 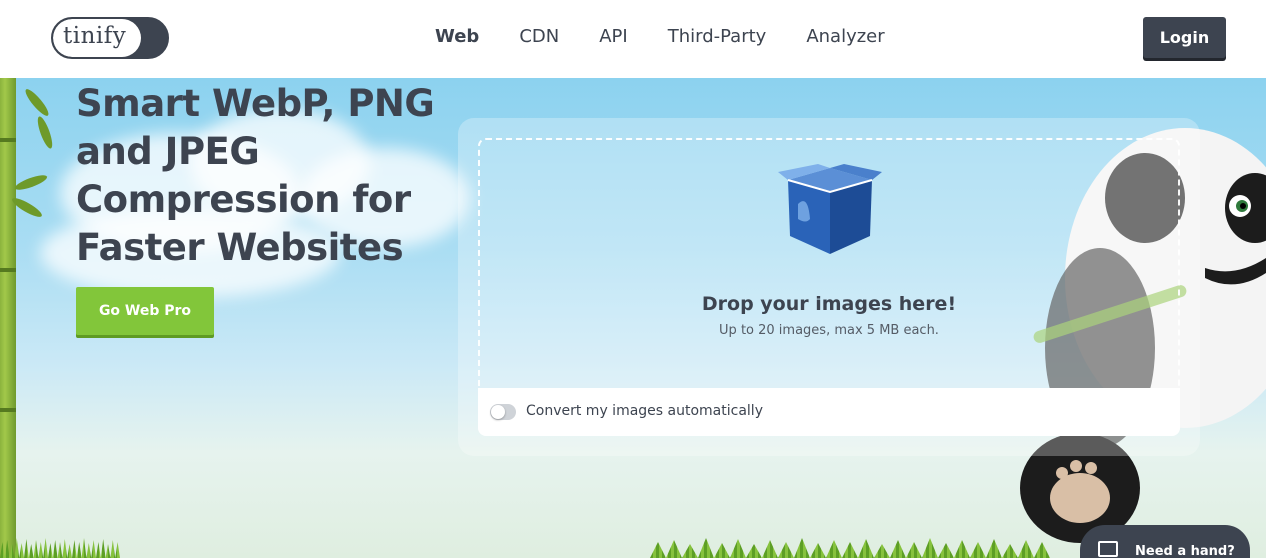 I want to click on chat-icon, so click(x=1108, y=549).